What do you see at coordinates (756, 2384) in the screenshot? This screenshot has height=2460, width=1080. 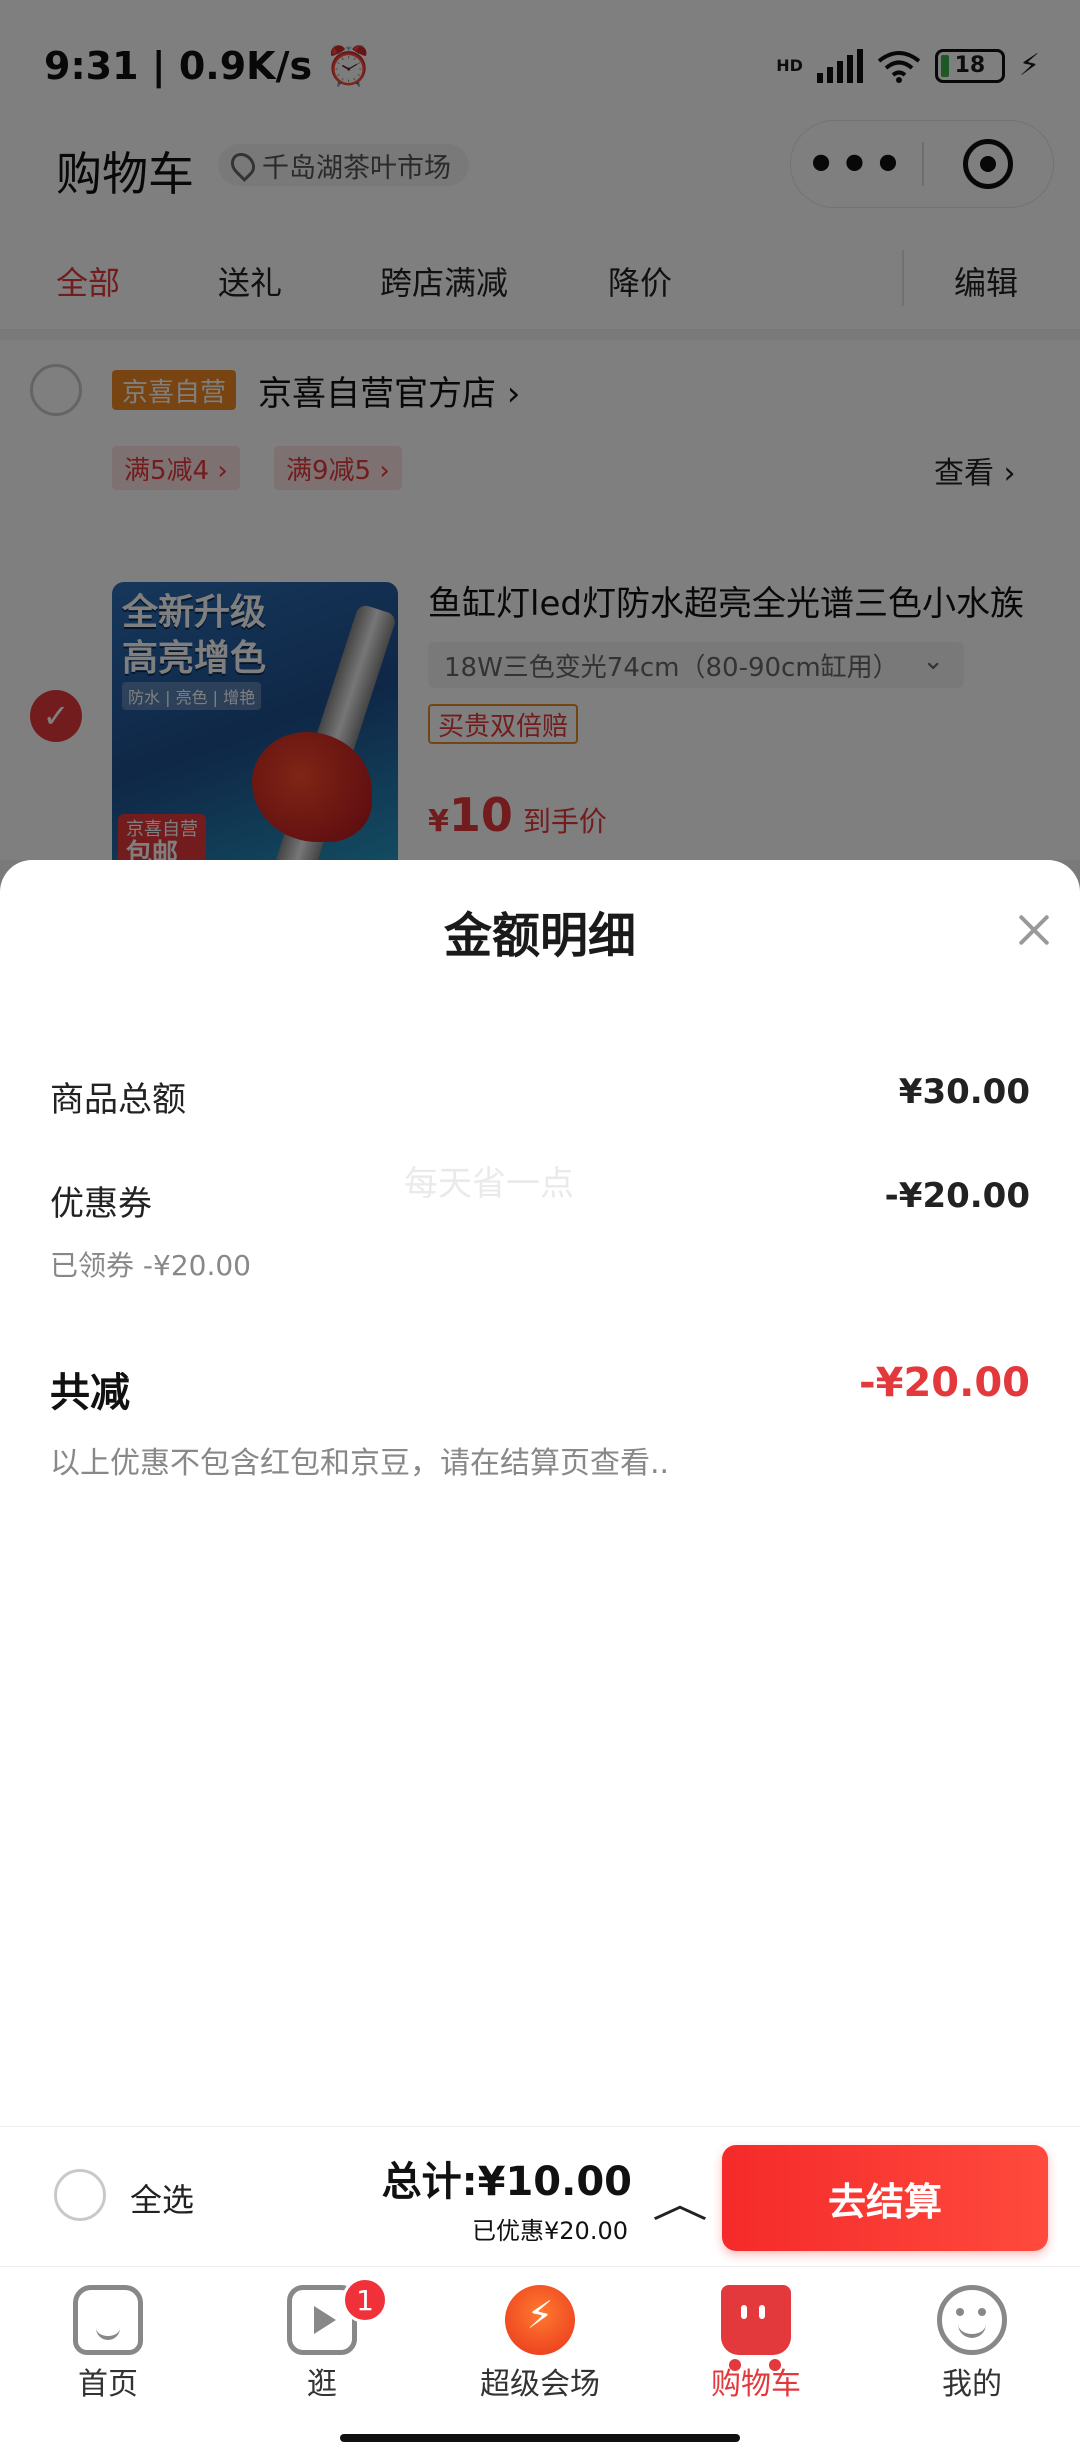 I see `tabbar-label-cart: 购物车` at bounding box center [756, 2384].